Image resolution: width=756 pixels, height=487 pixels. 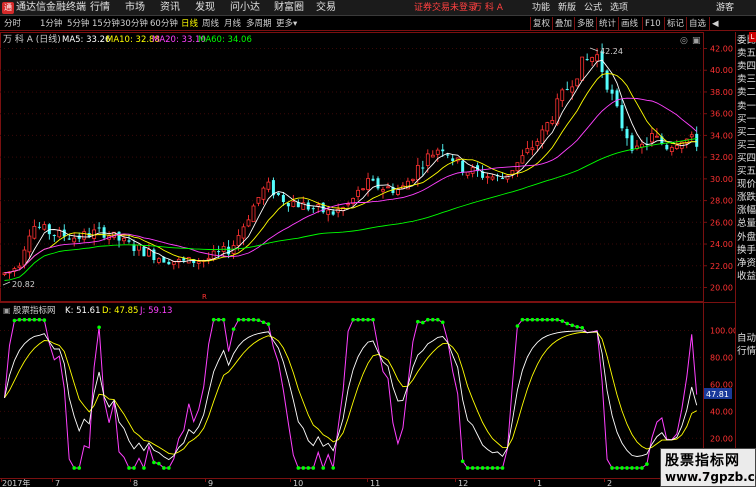 What do you see at coordinates (155, 311) in the screenshot?
I see `j-label: J: 59.13` at bounding box center [155, 311].